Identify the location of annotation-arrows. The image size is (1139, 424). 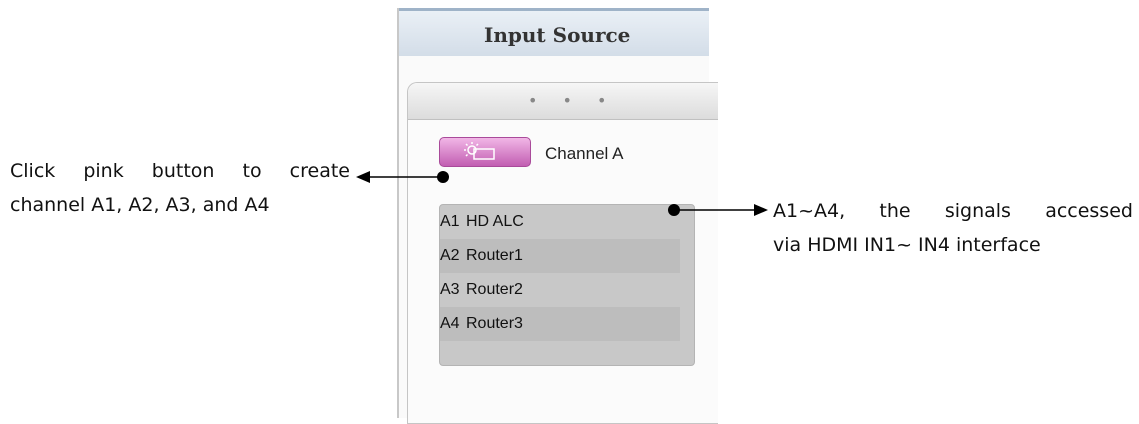
(562, 193).